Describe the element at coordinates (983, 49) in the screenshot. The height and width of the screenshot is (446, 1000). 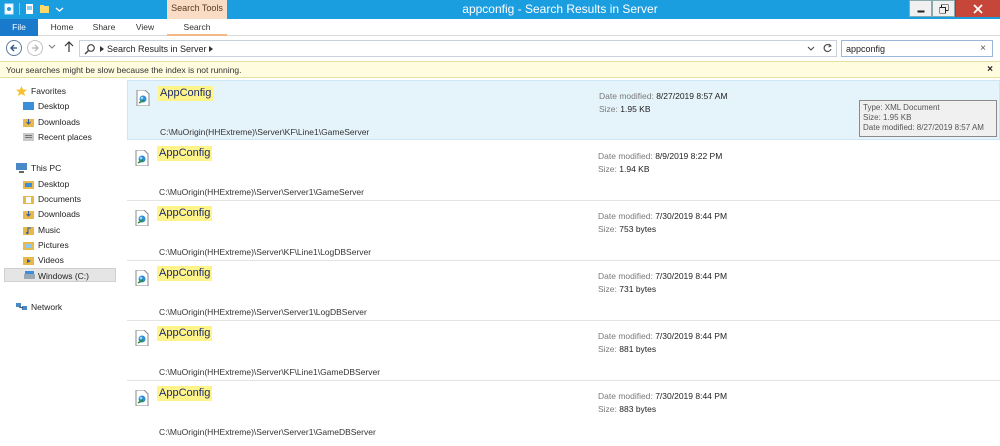
I see `clear-search-button: ×` at that location.